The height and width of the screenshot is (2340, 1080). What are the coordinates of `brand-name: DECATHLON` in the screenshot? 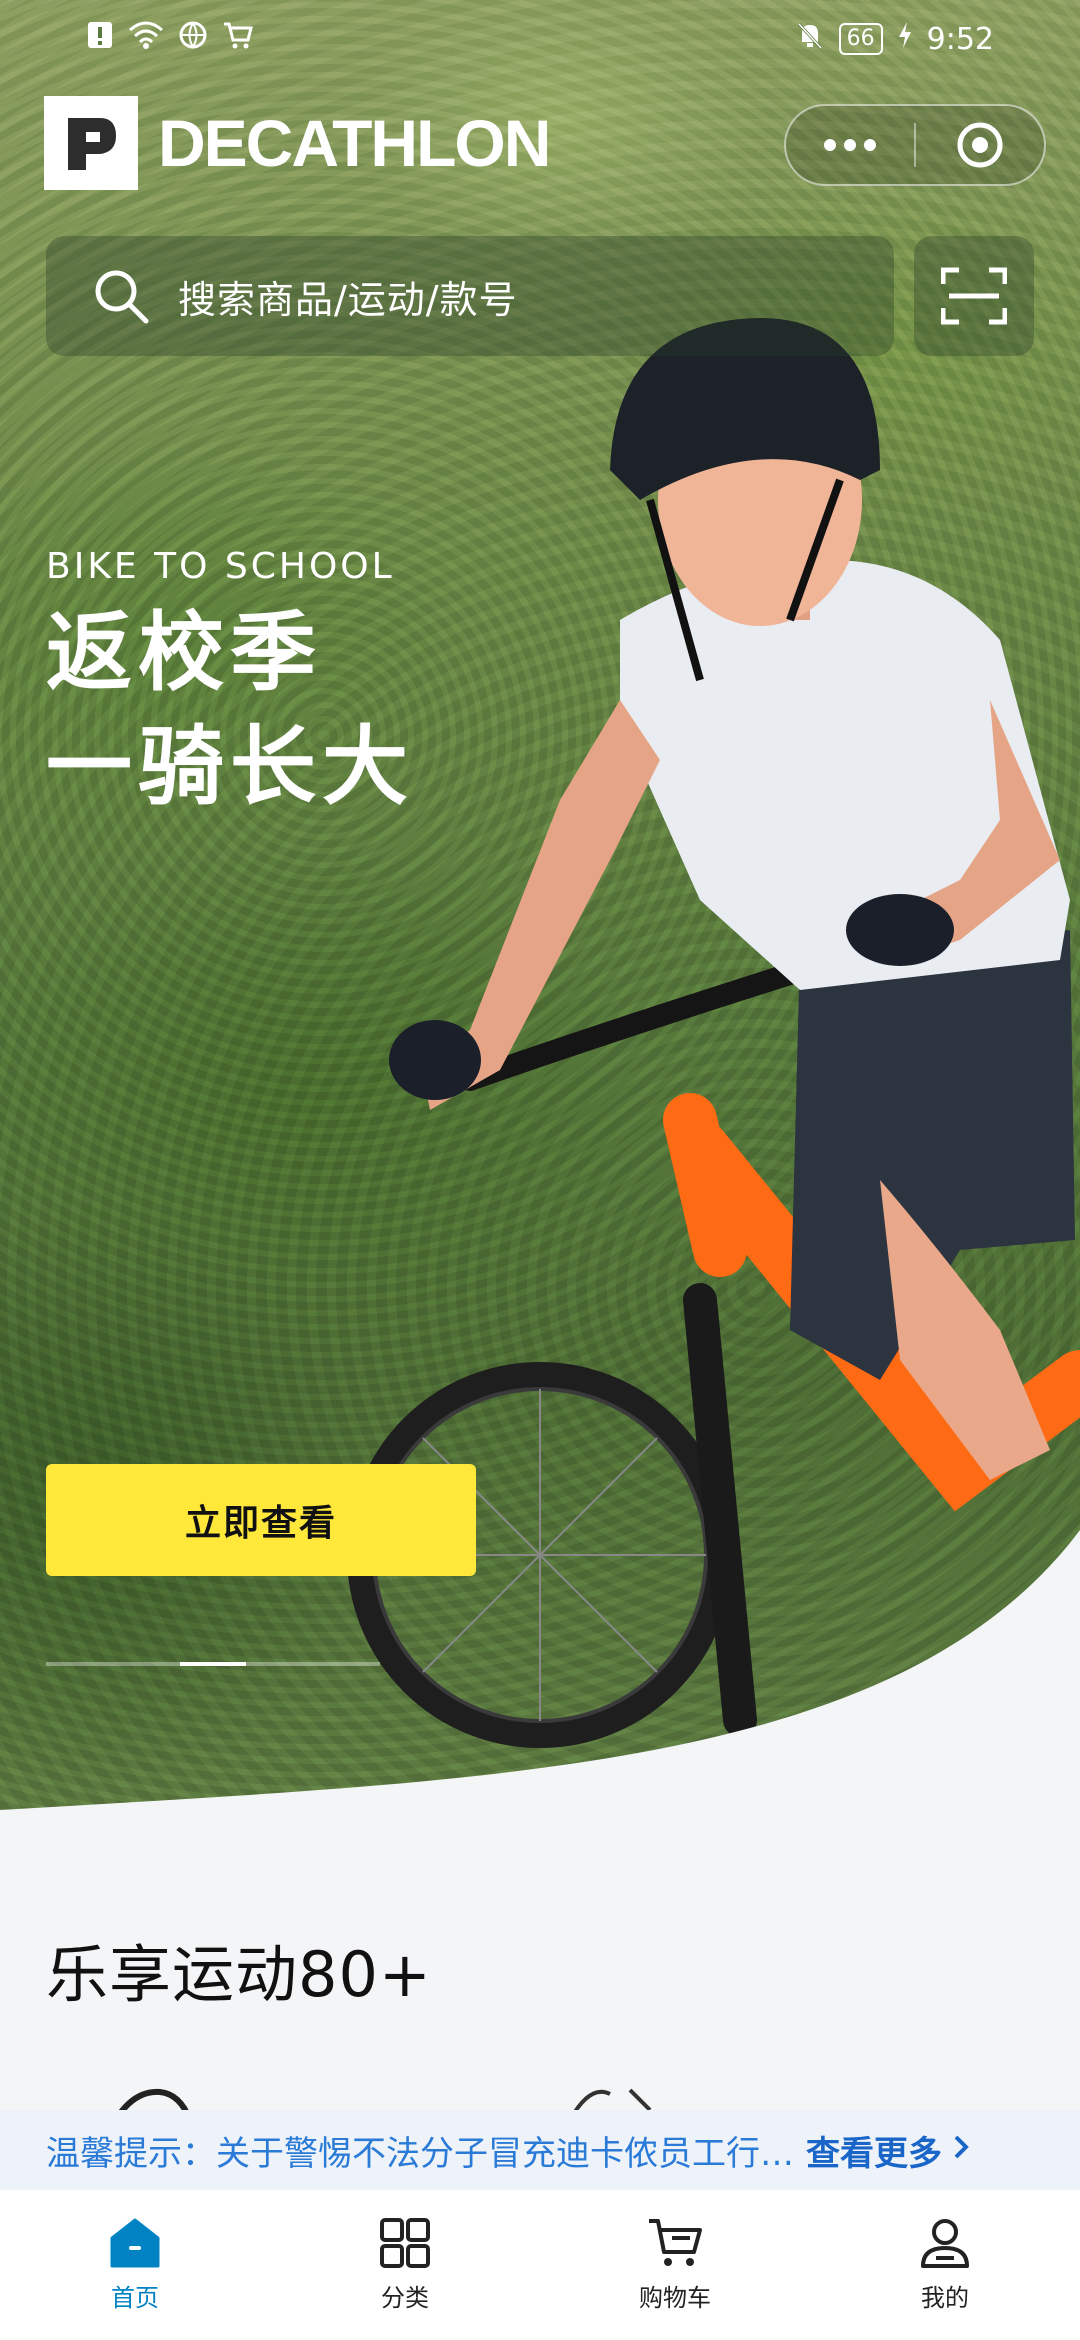 It's located at (354, 143).